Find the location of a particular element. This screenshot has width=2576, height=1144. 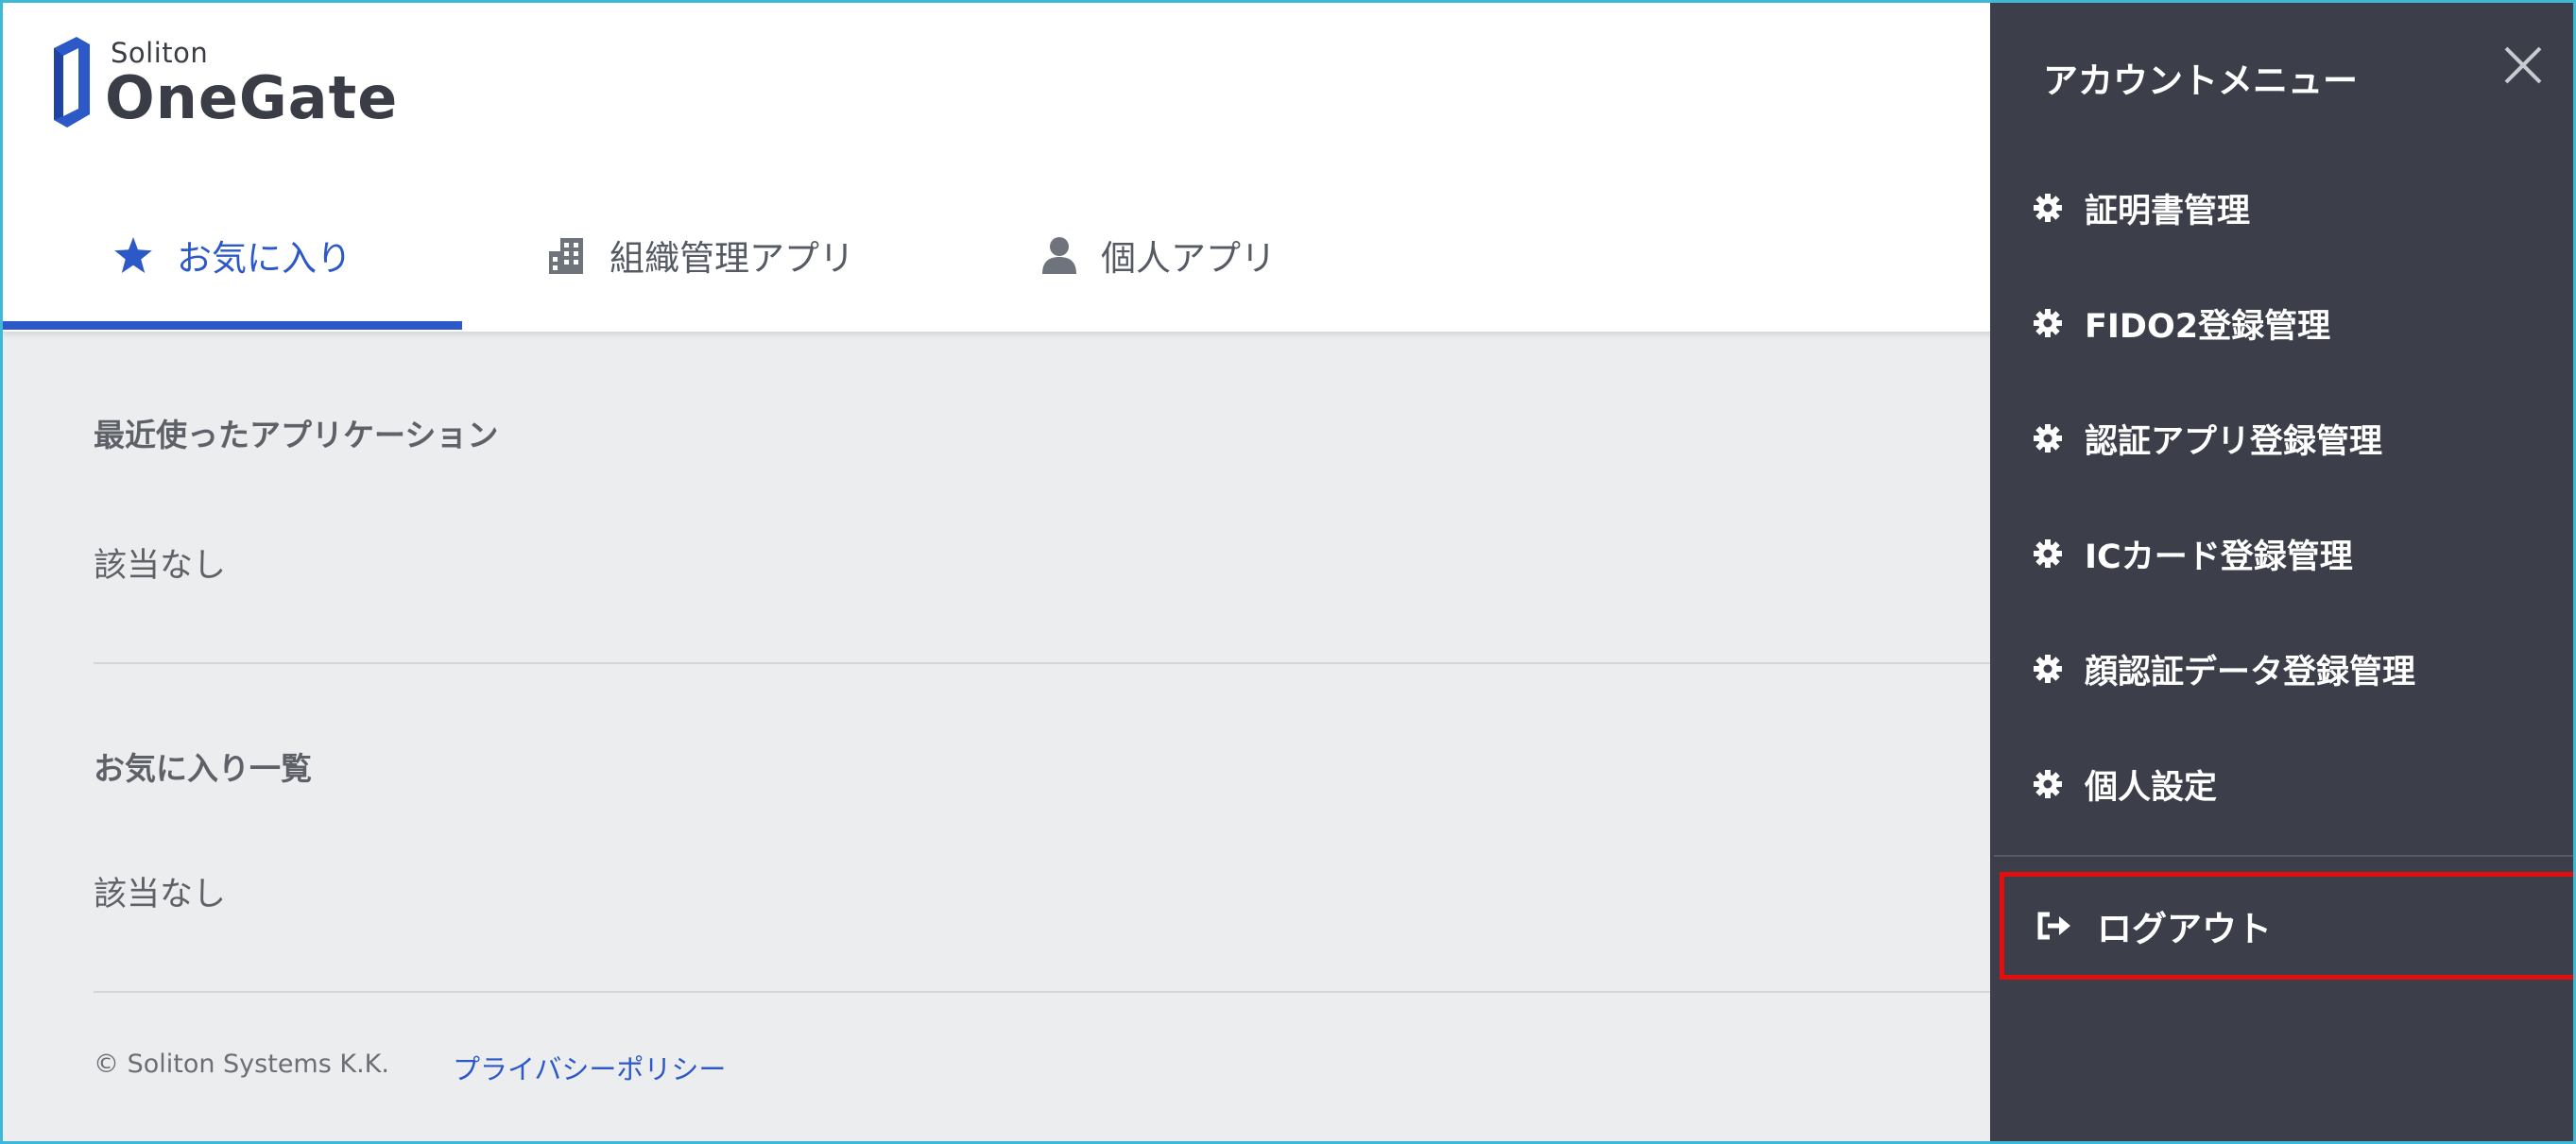

logout-button: ログアウト is located at coordinates (2286, 926).